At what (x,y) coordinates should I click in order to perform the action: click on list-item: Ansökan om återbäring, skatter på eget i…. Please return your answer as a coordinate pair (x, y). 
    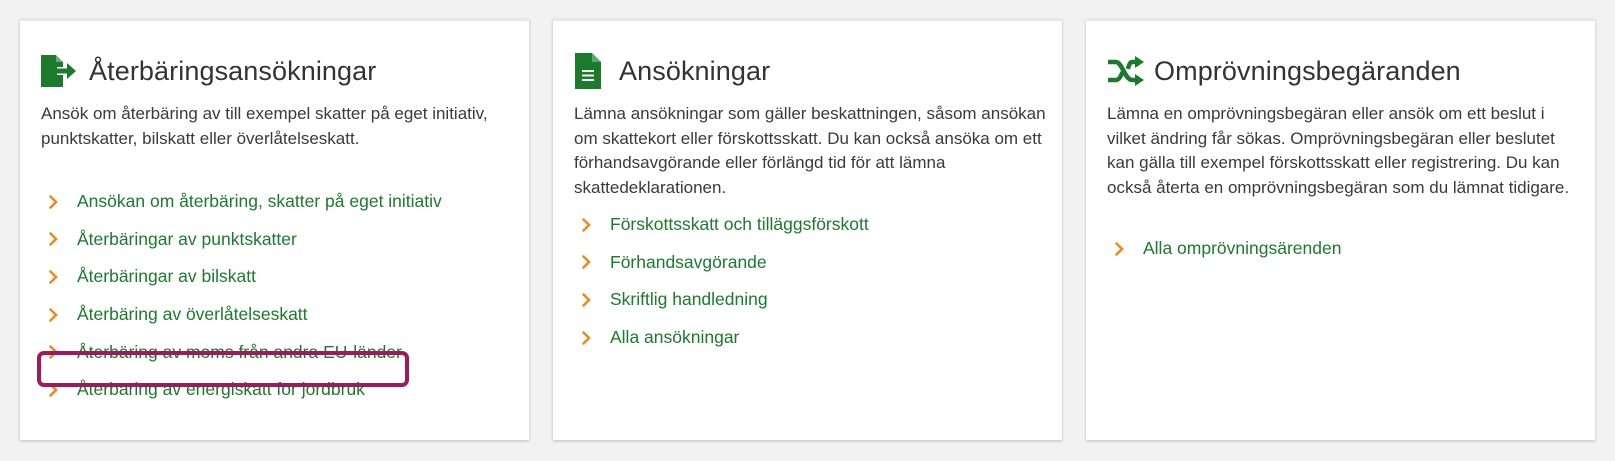
    Looking at the image, I should click on (241, 202).